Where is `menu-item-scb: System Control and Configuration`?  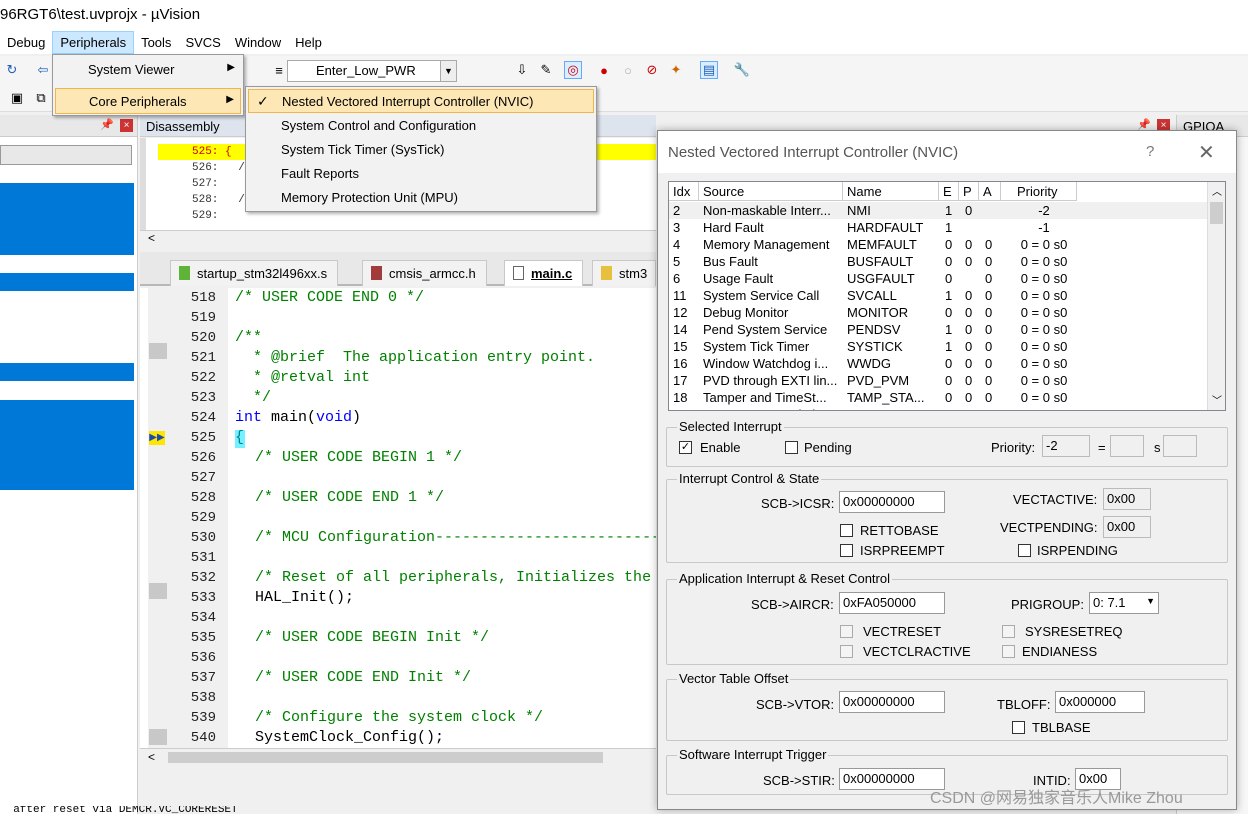 menu-item-scb: System Control and Configuration is located at coordinates (421, 126).